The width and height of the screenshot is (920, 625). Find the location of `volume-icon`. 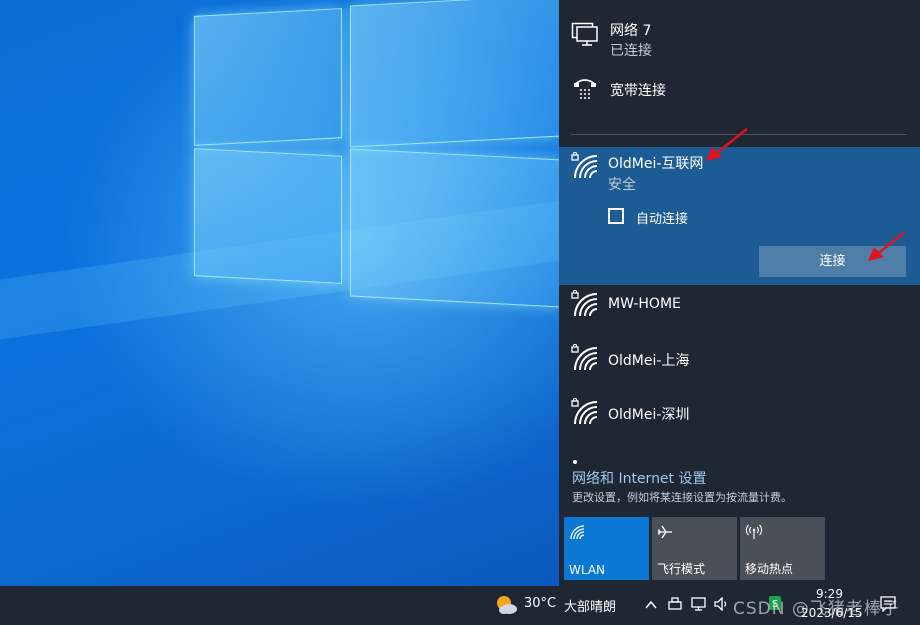

volume-icon is located at coordinates (722, 605).